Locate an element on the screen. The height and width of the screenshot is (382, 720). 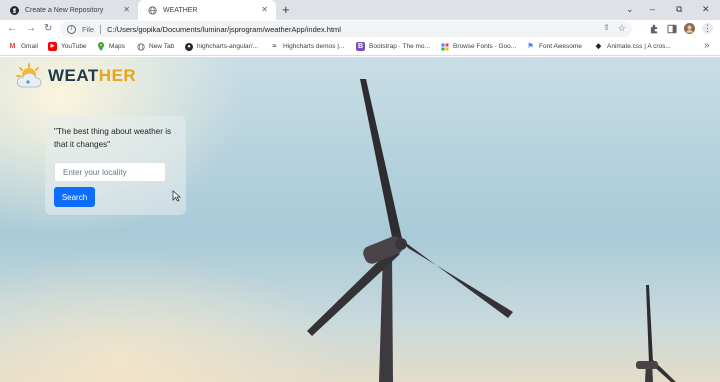
weather-logo-icon is located at coordinates (30, 76).